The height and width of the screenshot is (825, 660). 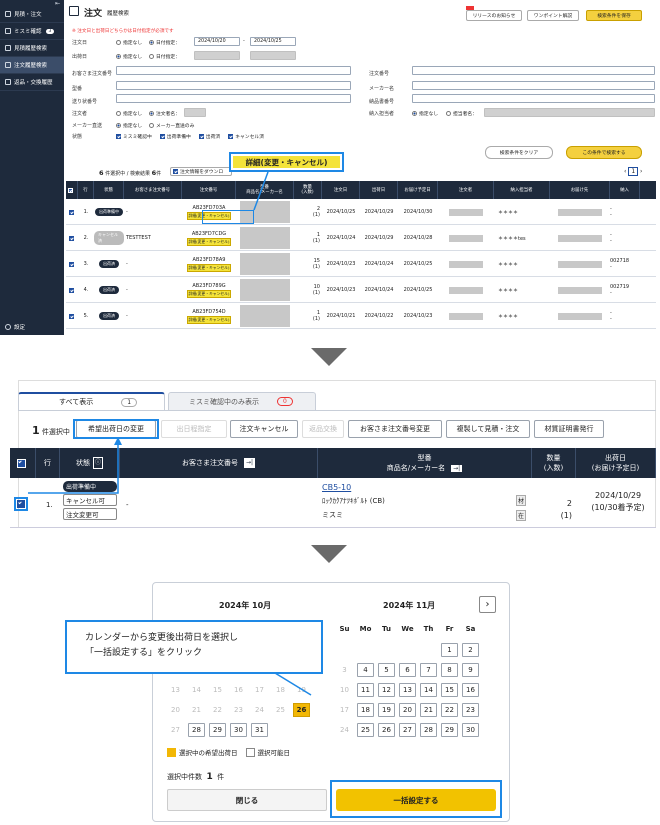 What do you see at coordinates (217, 730) in the screenshot?
I see `calendar-day-oct: 29` at bounding box center [217, 730].